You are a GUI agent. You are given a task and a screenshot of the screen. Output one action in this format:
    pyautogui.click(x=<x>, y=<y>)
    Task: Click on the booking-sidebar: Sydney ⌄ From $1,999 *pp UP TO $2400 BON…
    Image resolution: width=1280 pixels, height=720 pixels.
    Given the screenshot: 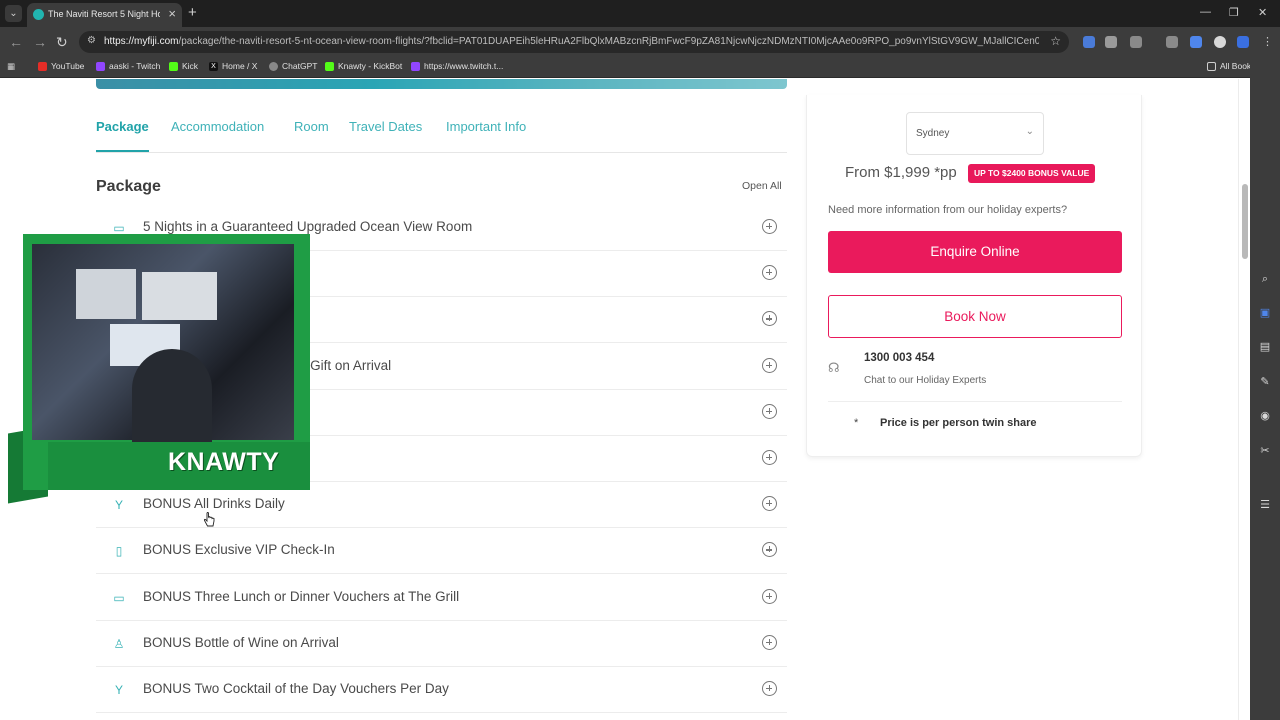 What is the action you would take?
    pyautogui.click(x=974, y=276)
    